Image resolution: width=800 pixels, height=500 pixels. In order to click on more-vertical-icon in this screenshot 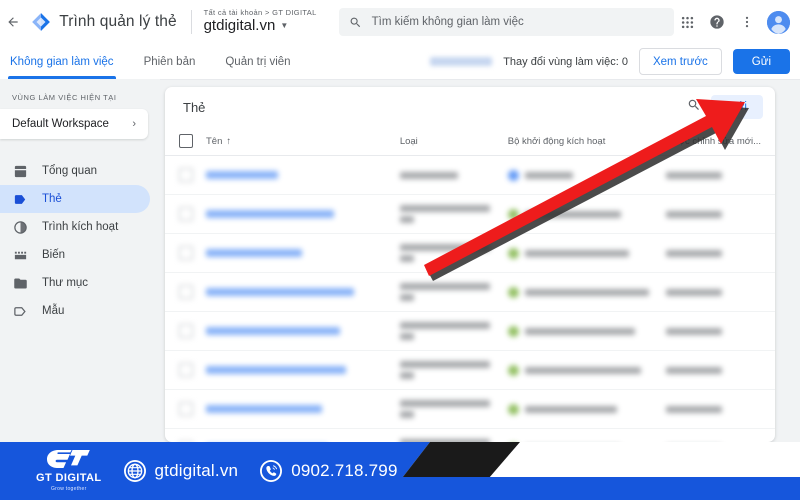, I will do `click(747, 22)`.